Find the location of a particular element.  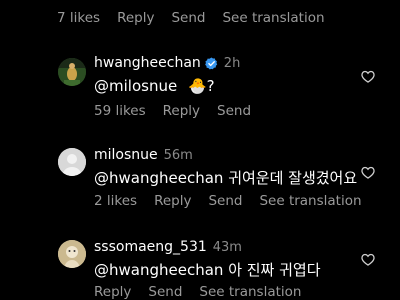

likes-count: 7 likes is located at coordinates (78, 18).